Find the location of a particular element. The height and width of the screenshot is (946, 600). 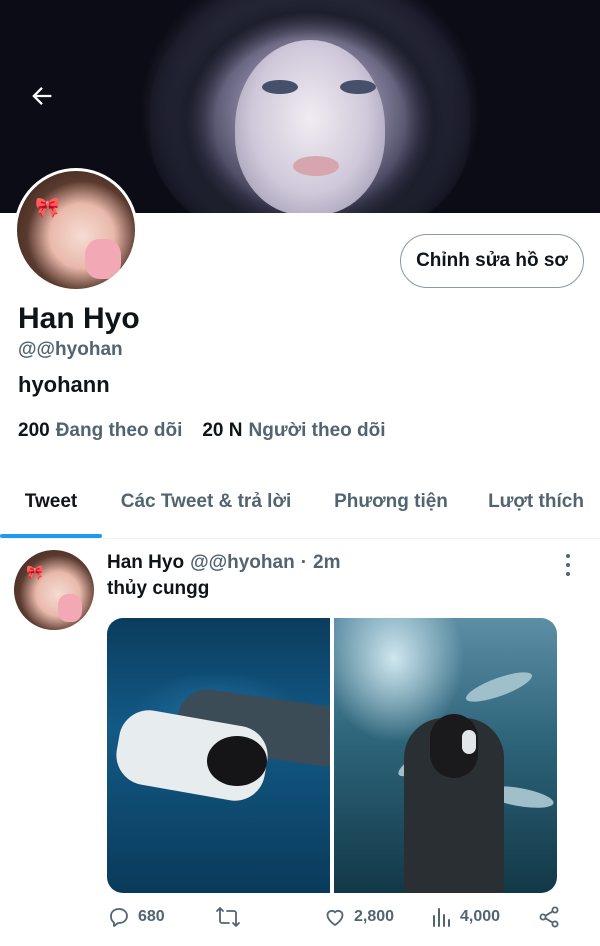

tweet-header: Han Hyo @@hyohan · 2m is located at coordinates (224, 563).